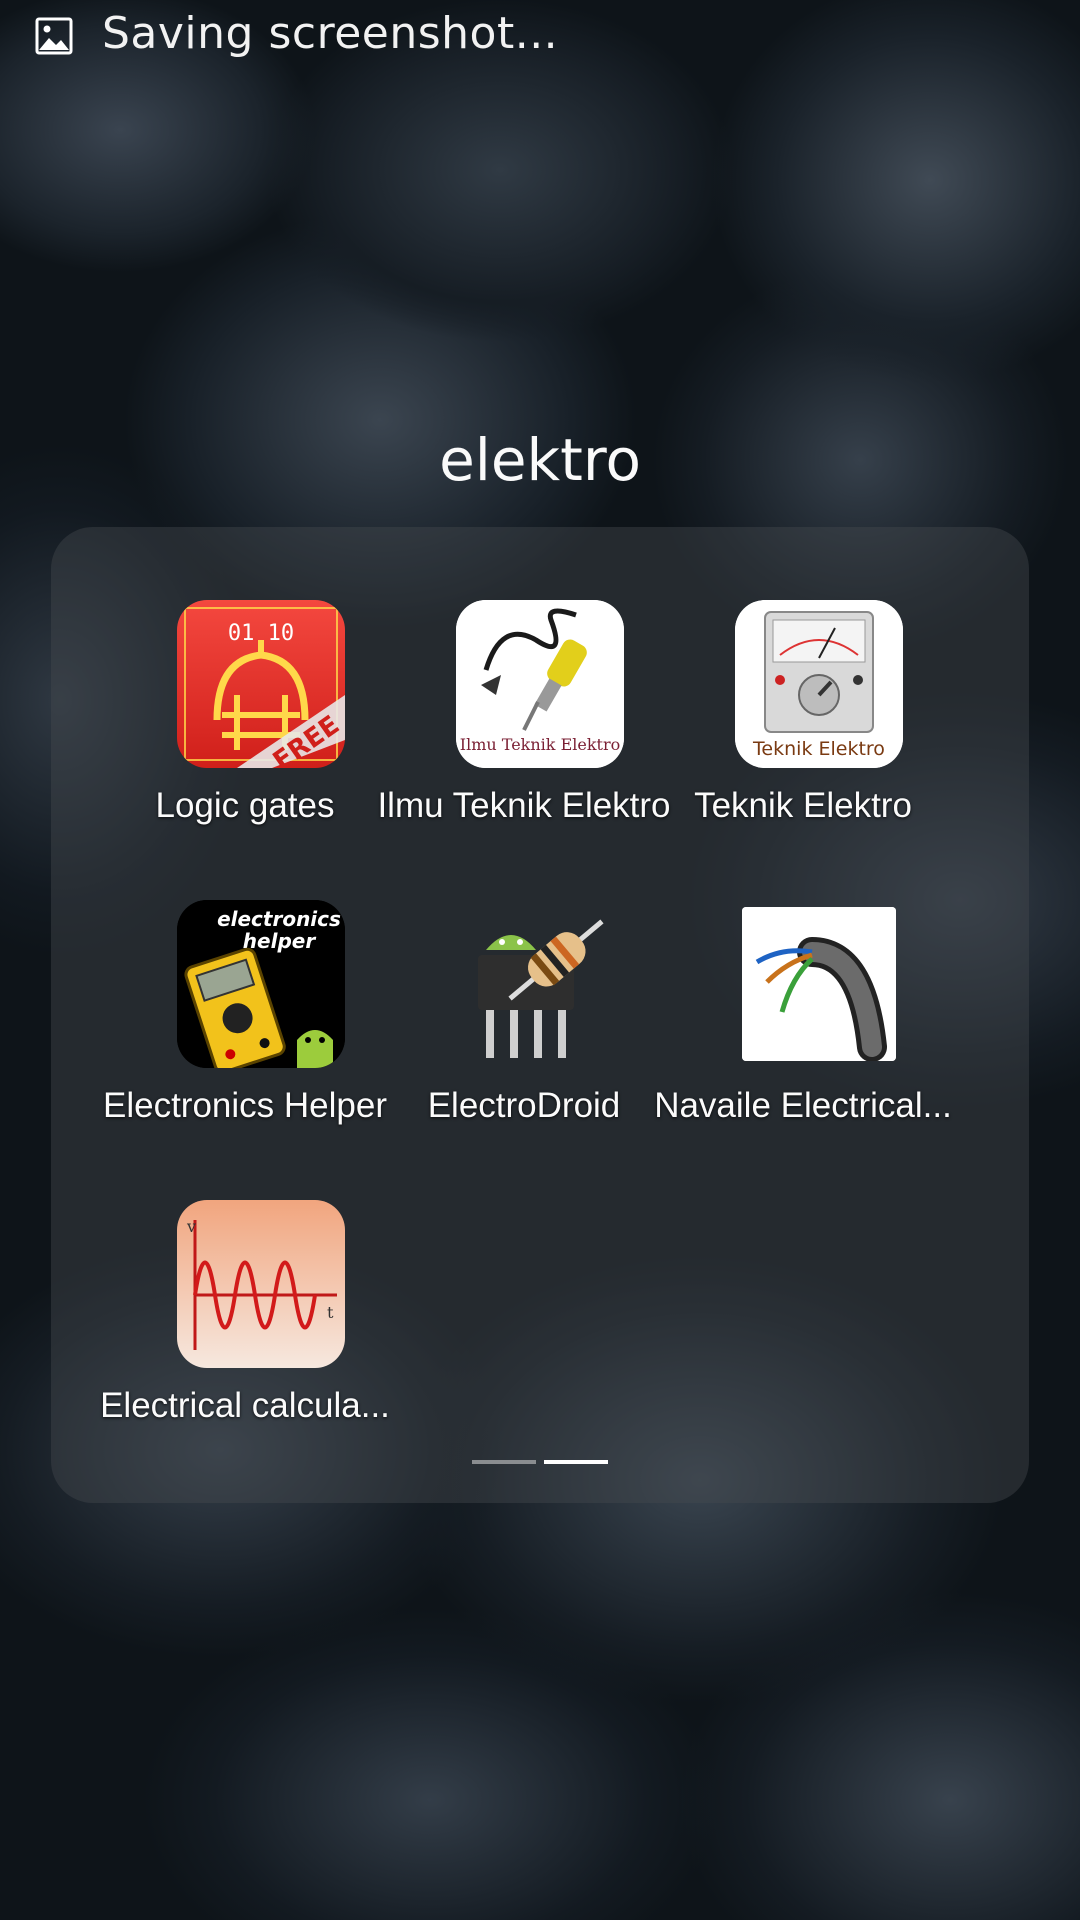  Describe the element at coordinates (504, 1462) in the screenshot. I see `page-indicator-dot` at that location.